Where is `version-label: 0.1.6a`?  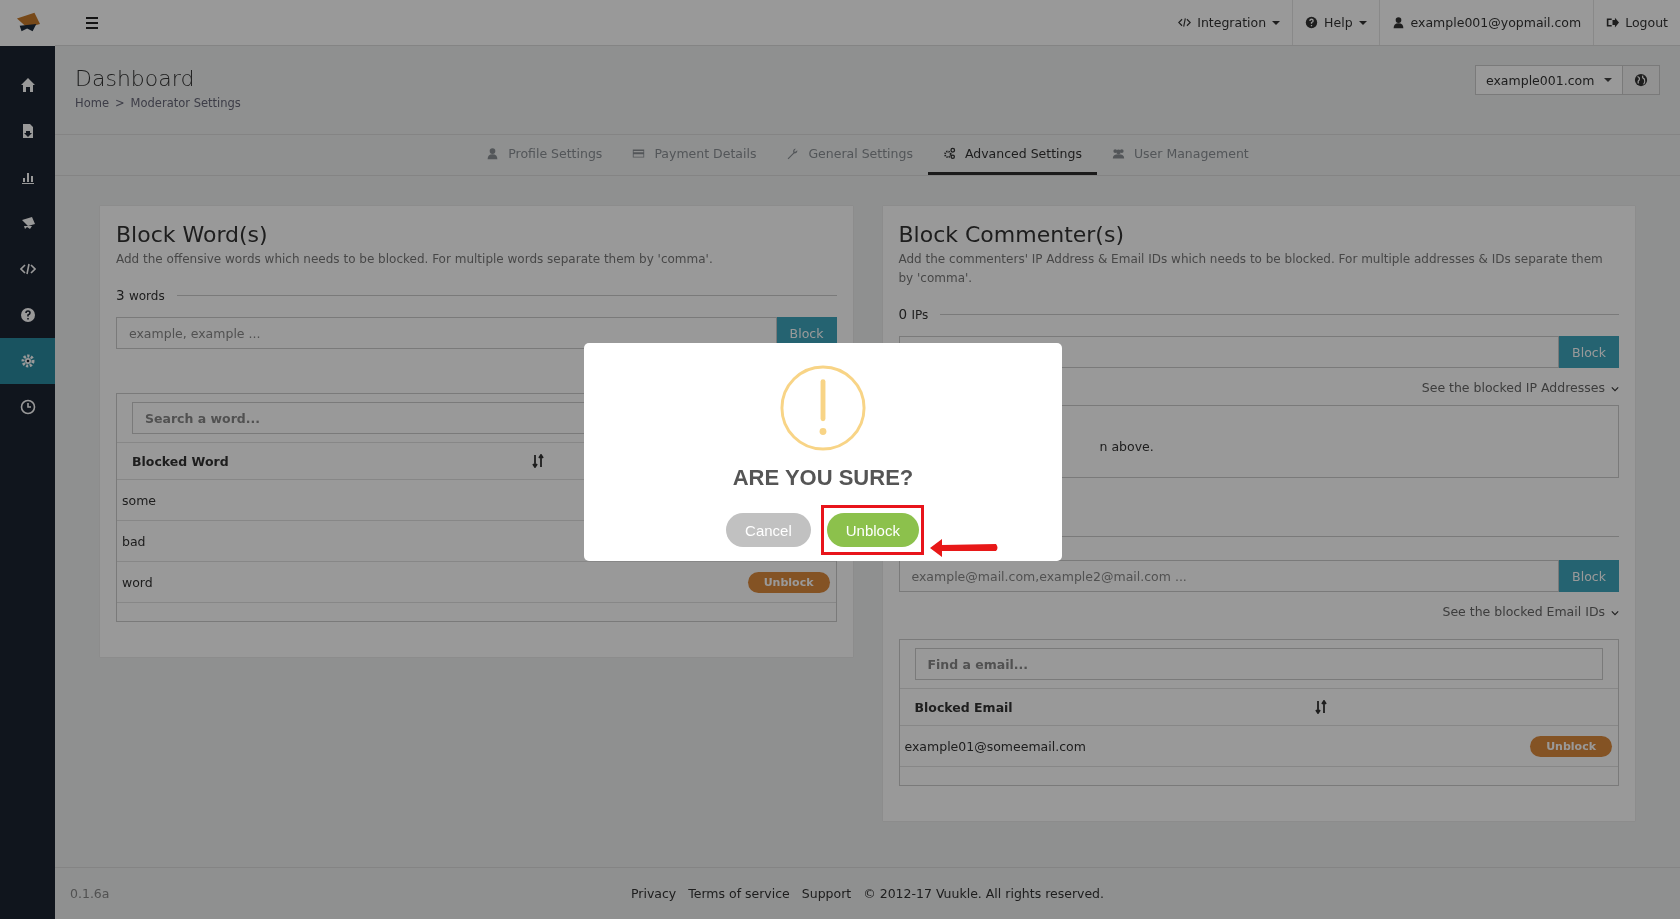
version-label: 0.1.6a is located at coordinates (90, 893).